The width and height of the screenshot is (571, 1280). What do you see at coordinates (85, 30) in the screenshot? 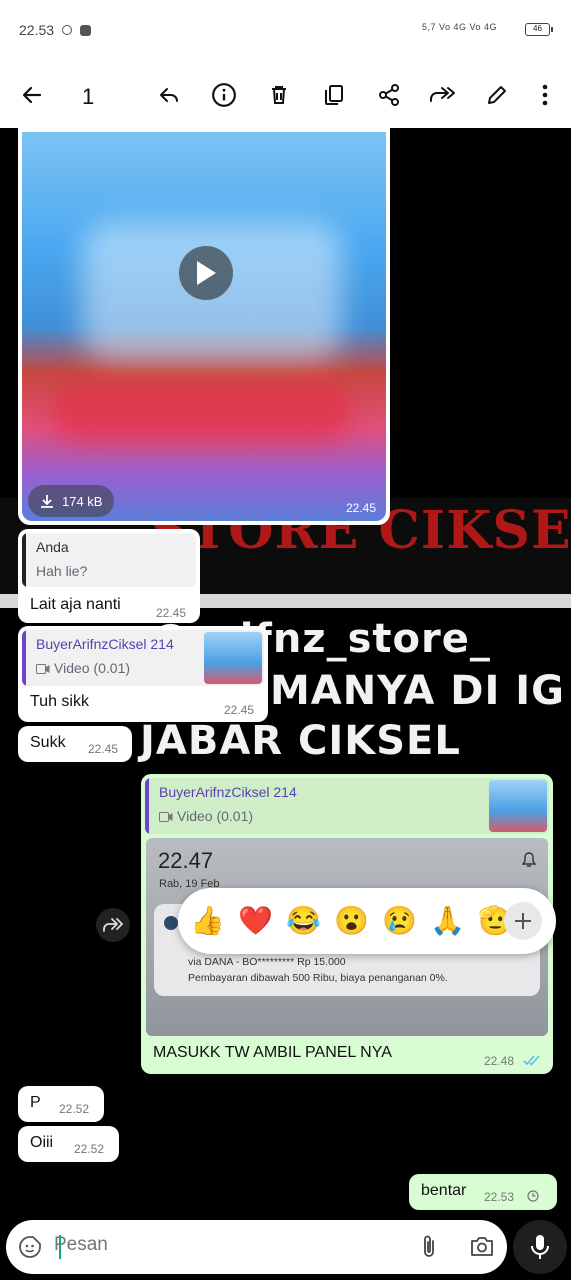
I see `app-notification-icon` at bounding box center [85, 30].